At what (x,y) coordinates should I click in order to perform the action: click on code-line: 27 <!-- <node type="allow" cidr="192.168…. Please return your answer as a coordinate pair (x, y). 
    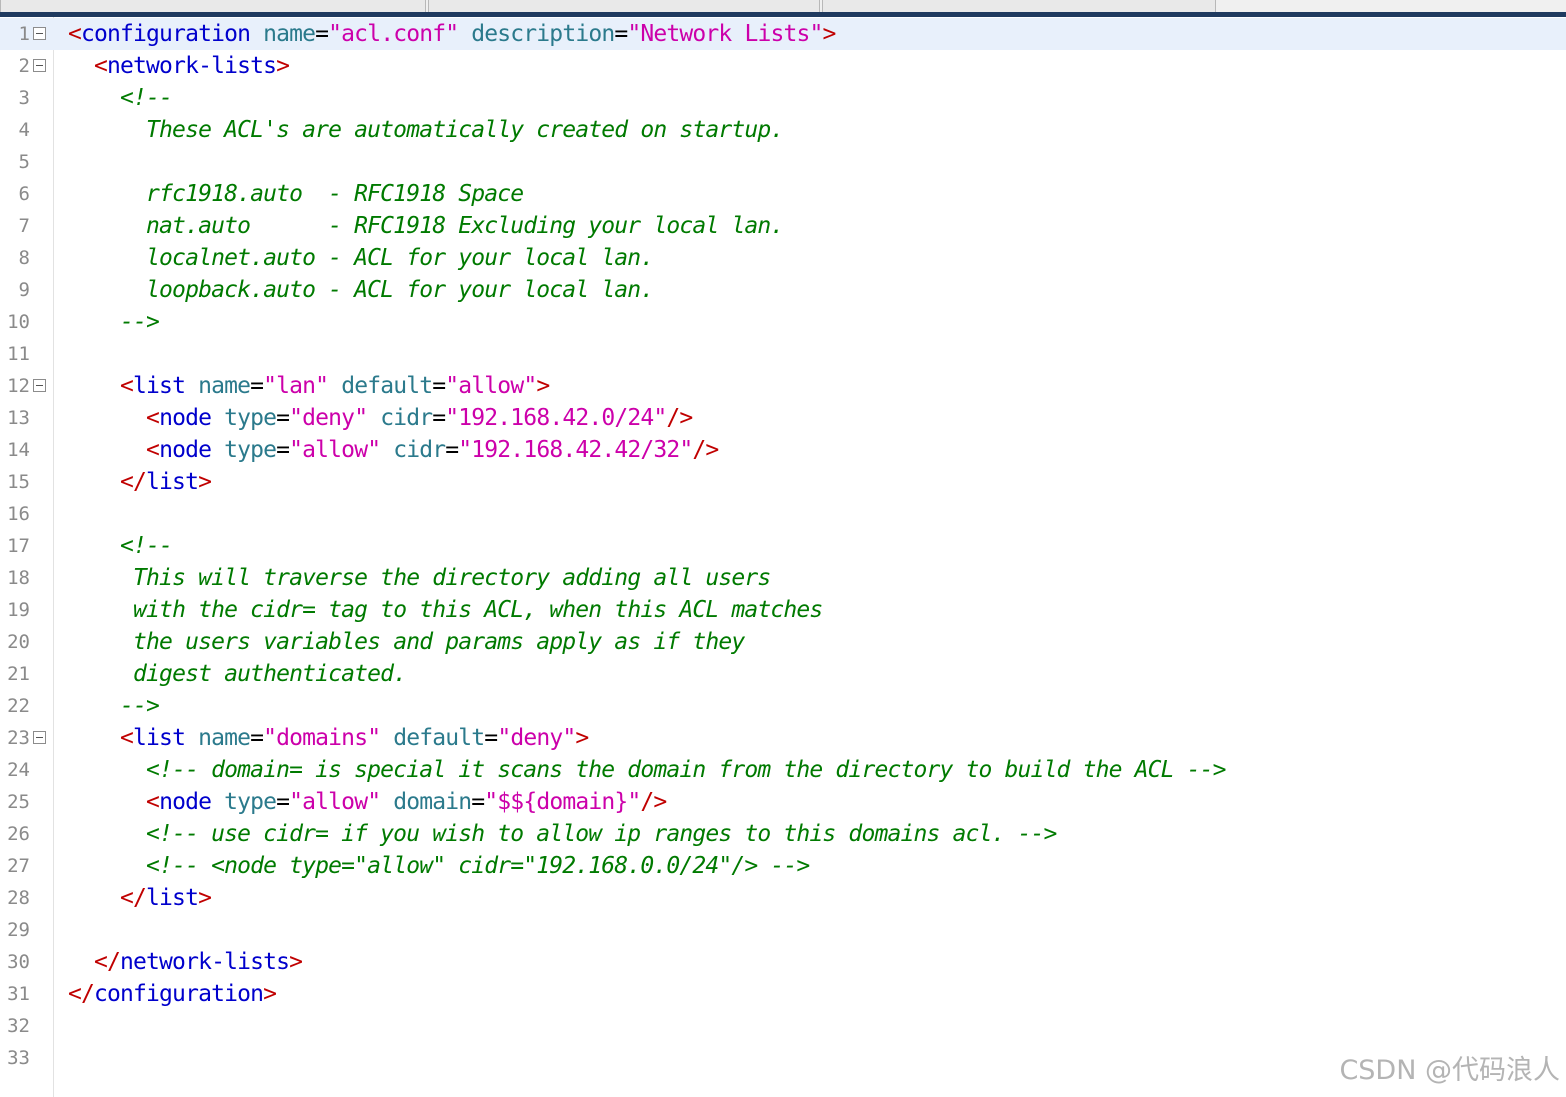
    Looking at the image, I should click on (783, 866).